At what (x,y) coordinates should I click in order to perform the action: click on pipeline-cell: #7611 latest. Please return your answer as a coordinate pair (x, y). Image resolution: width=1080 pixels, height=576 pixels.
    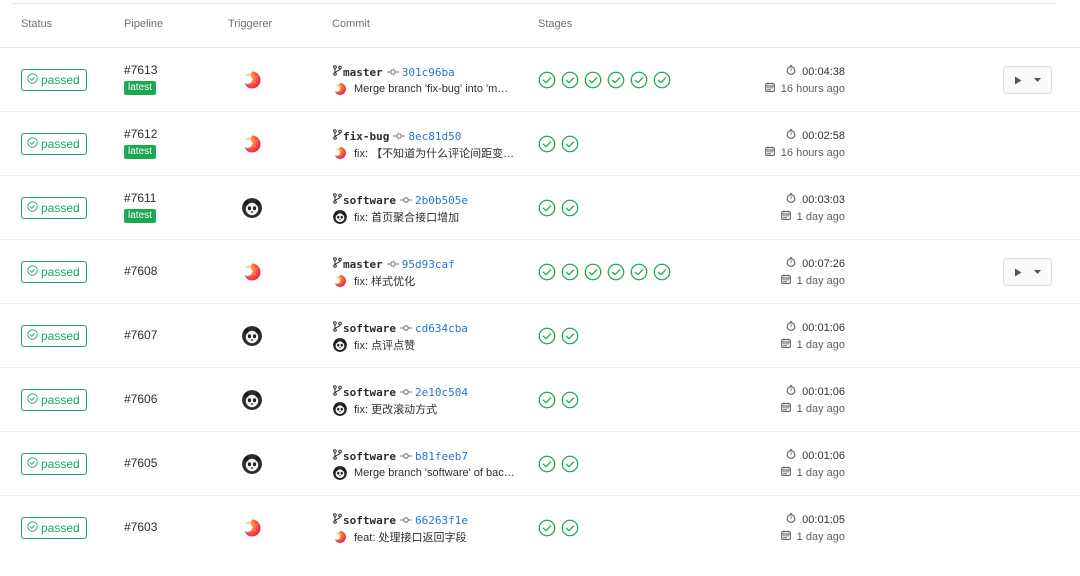
    Looking at the image, I should click on (140, 207).